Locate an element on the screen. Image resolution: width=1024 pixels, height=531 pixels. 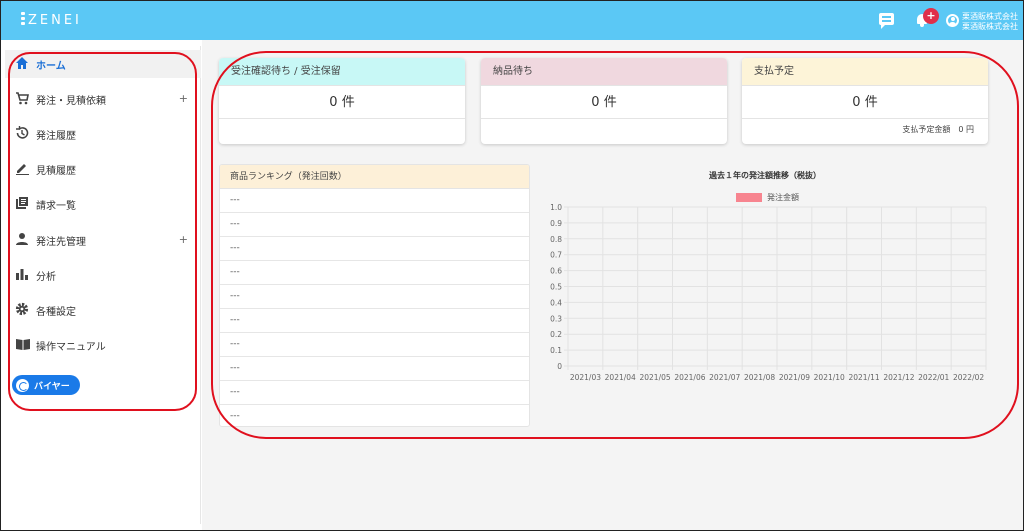
sidebar-item-settings: 各種設定 is located at coordinates (103, 310).